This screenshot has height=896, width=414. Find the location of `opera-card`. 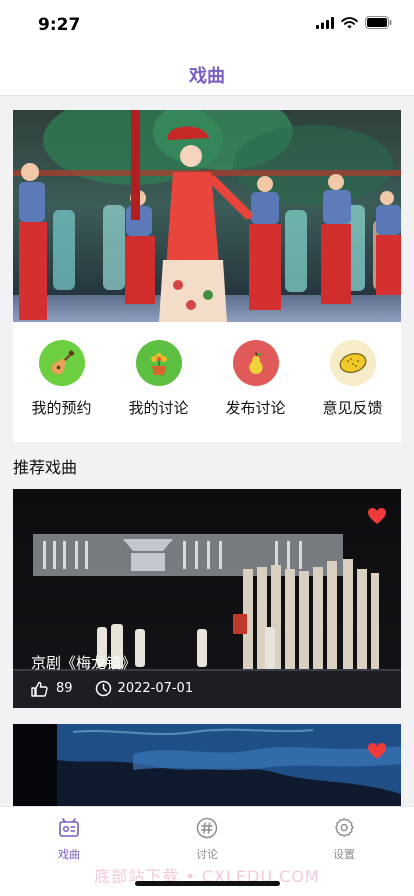

opera-card is located at coordinates (207, 769).